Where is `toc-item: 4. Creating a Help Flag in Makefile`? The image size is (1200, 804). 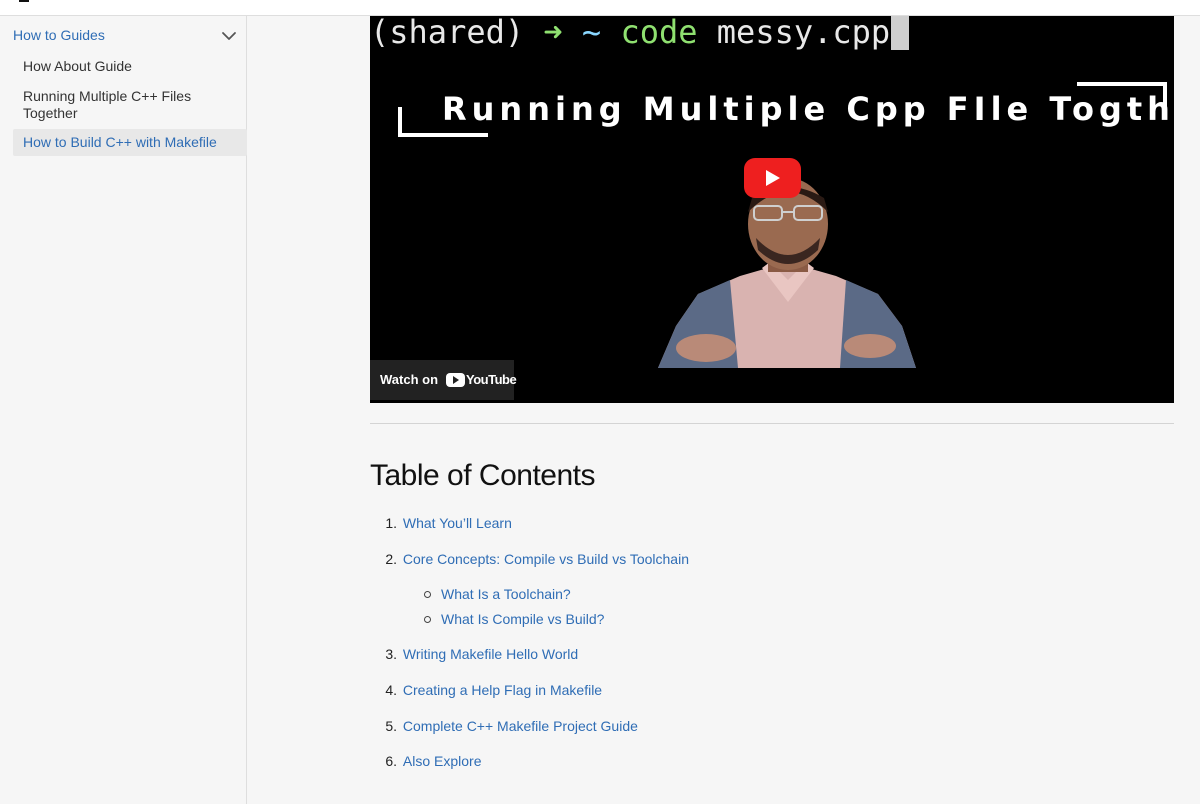 toc-item: 4. Creating a Help Flag in Makefile is located at coordinates (486, 690).